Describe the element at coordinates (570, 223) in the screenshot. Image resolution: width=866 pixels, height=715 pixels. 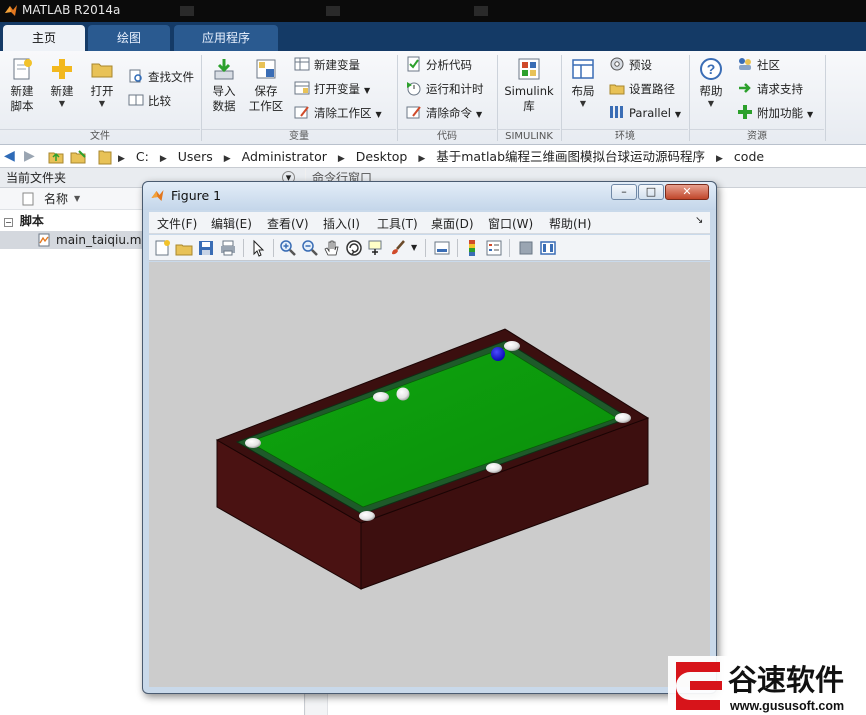
I see `menu-help: 帮助(H)` at that location.